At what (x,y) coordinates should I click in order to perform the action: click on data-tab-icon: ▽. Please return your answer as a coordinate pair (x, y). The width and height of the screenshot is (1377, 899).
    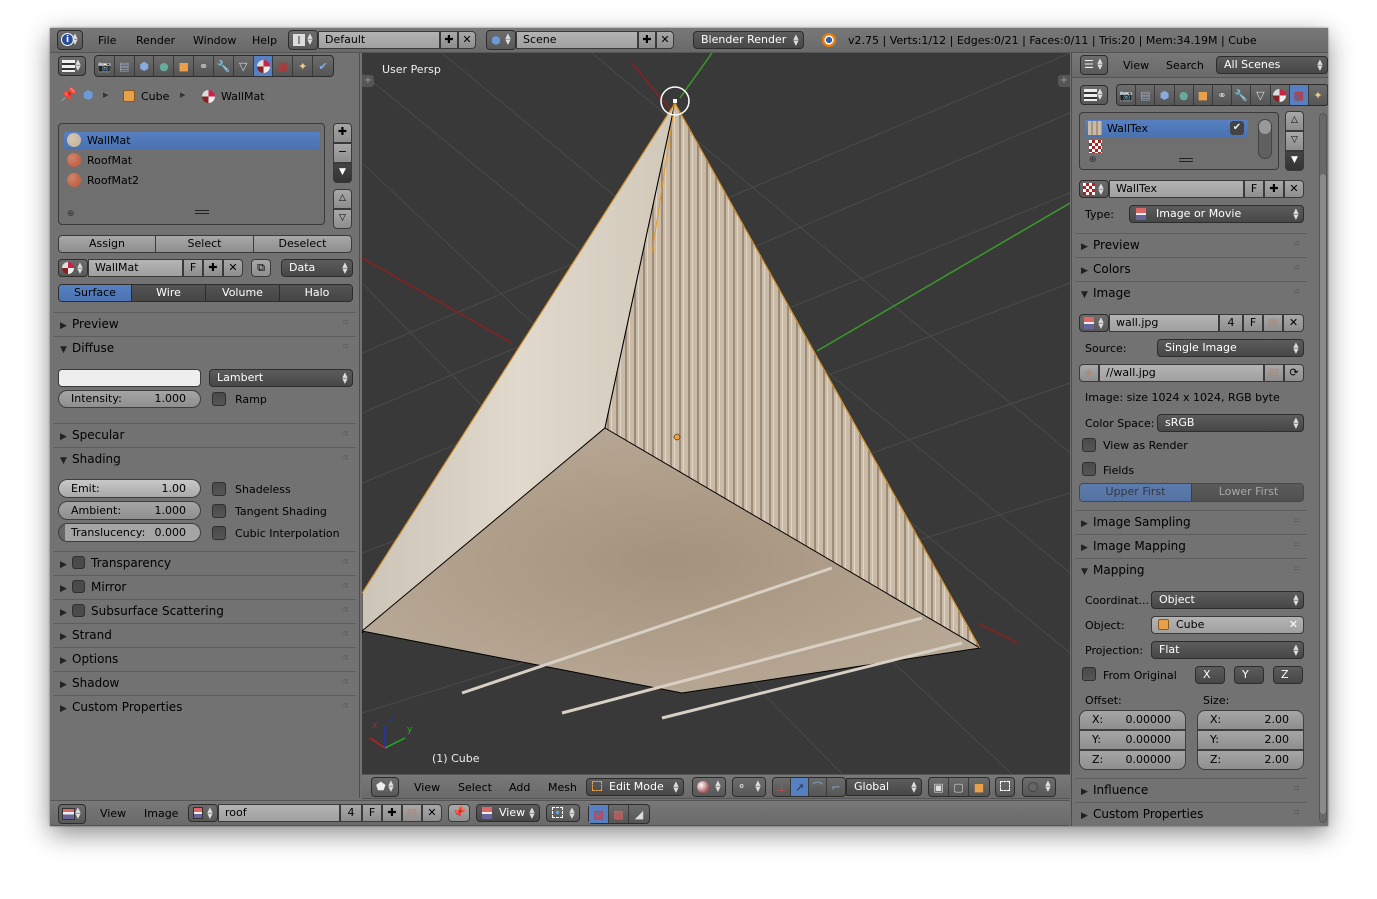
    Looking at the image, I should click on (244, 66).